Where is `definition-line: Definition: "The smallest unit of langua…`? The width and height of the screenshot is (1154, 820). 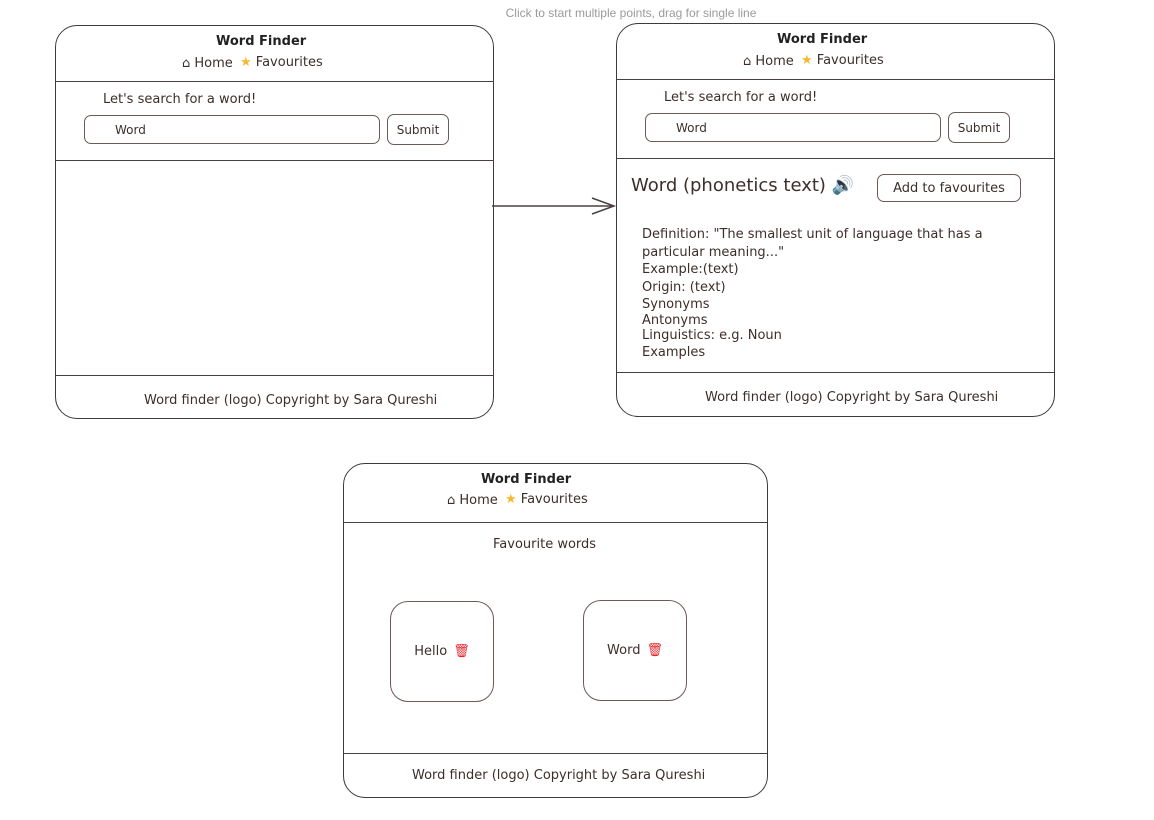
definition-line: Definition: "The smallest unit of langua… is located at coordinates (812, 234).